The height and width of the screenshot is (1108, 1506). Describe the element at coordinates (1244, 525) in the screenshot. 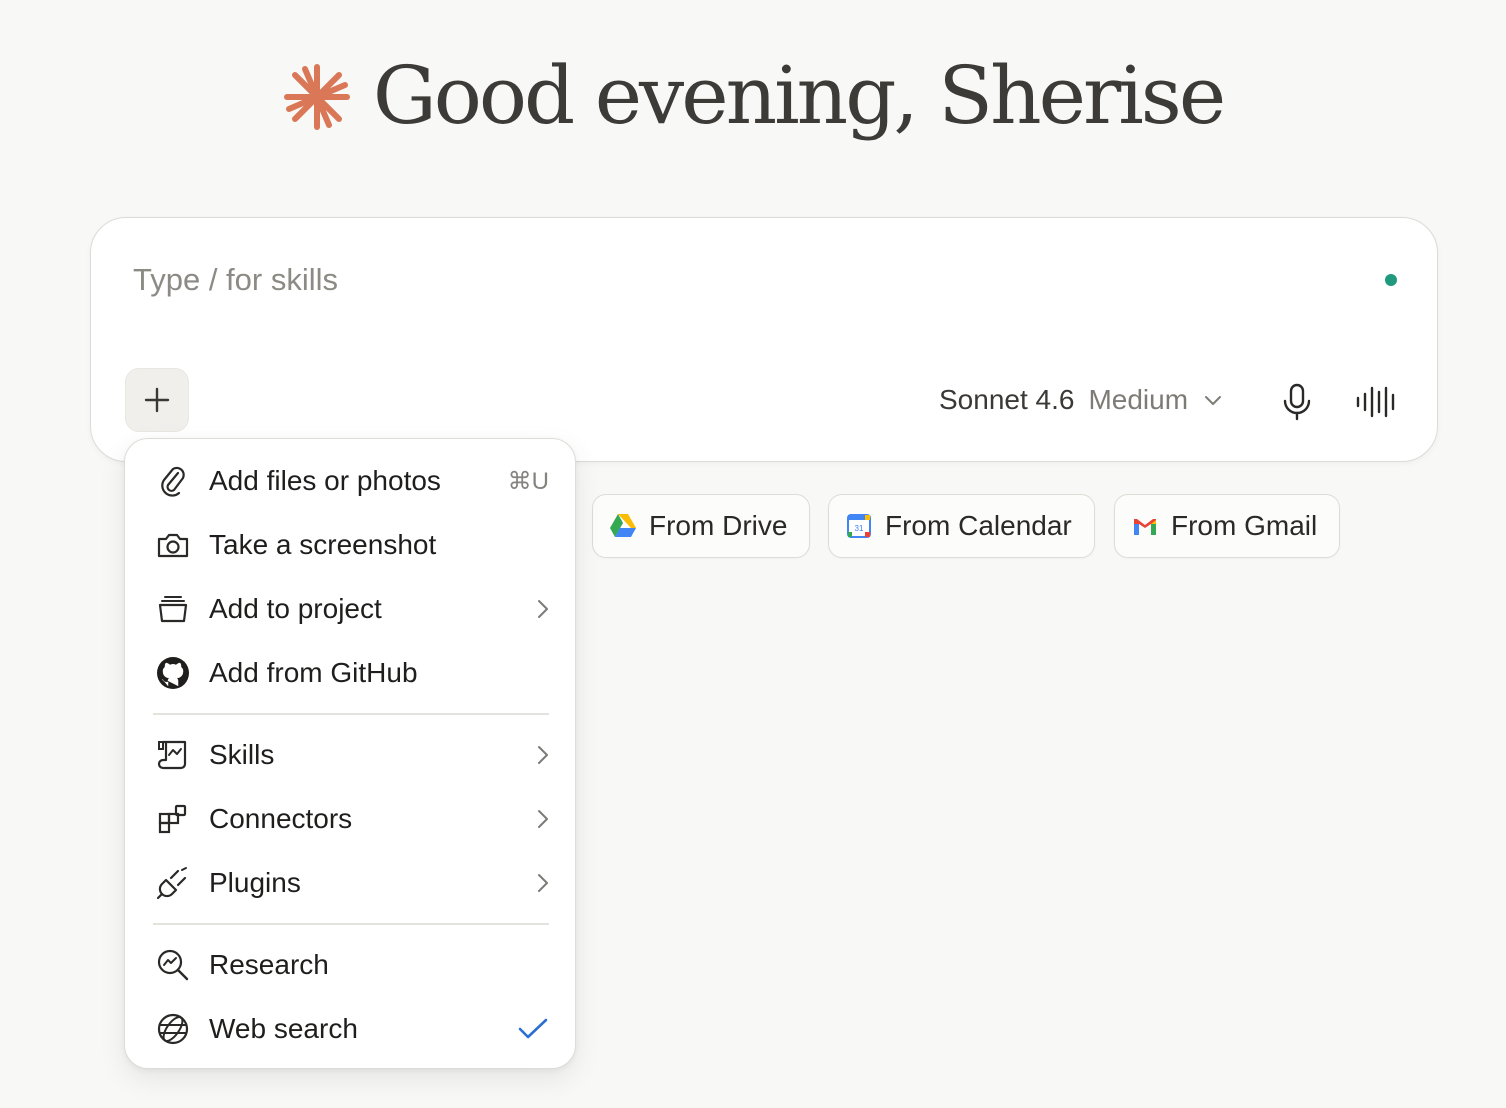

I see `from-gmail-label: From Gmail` at that location.